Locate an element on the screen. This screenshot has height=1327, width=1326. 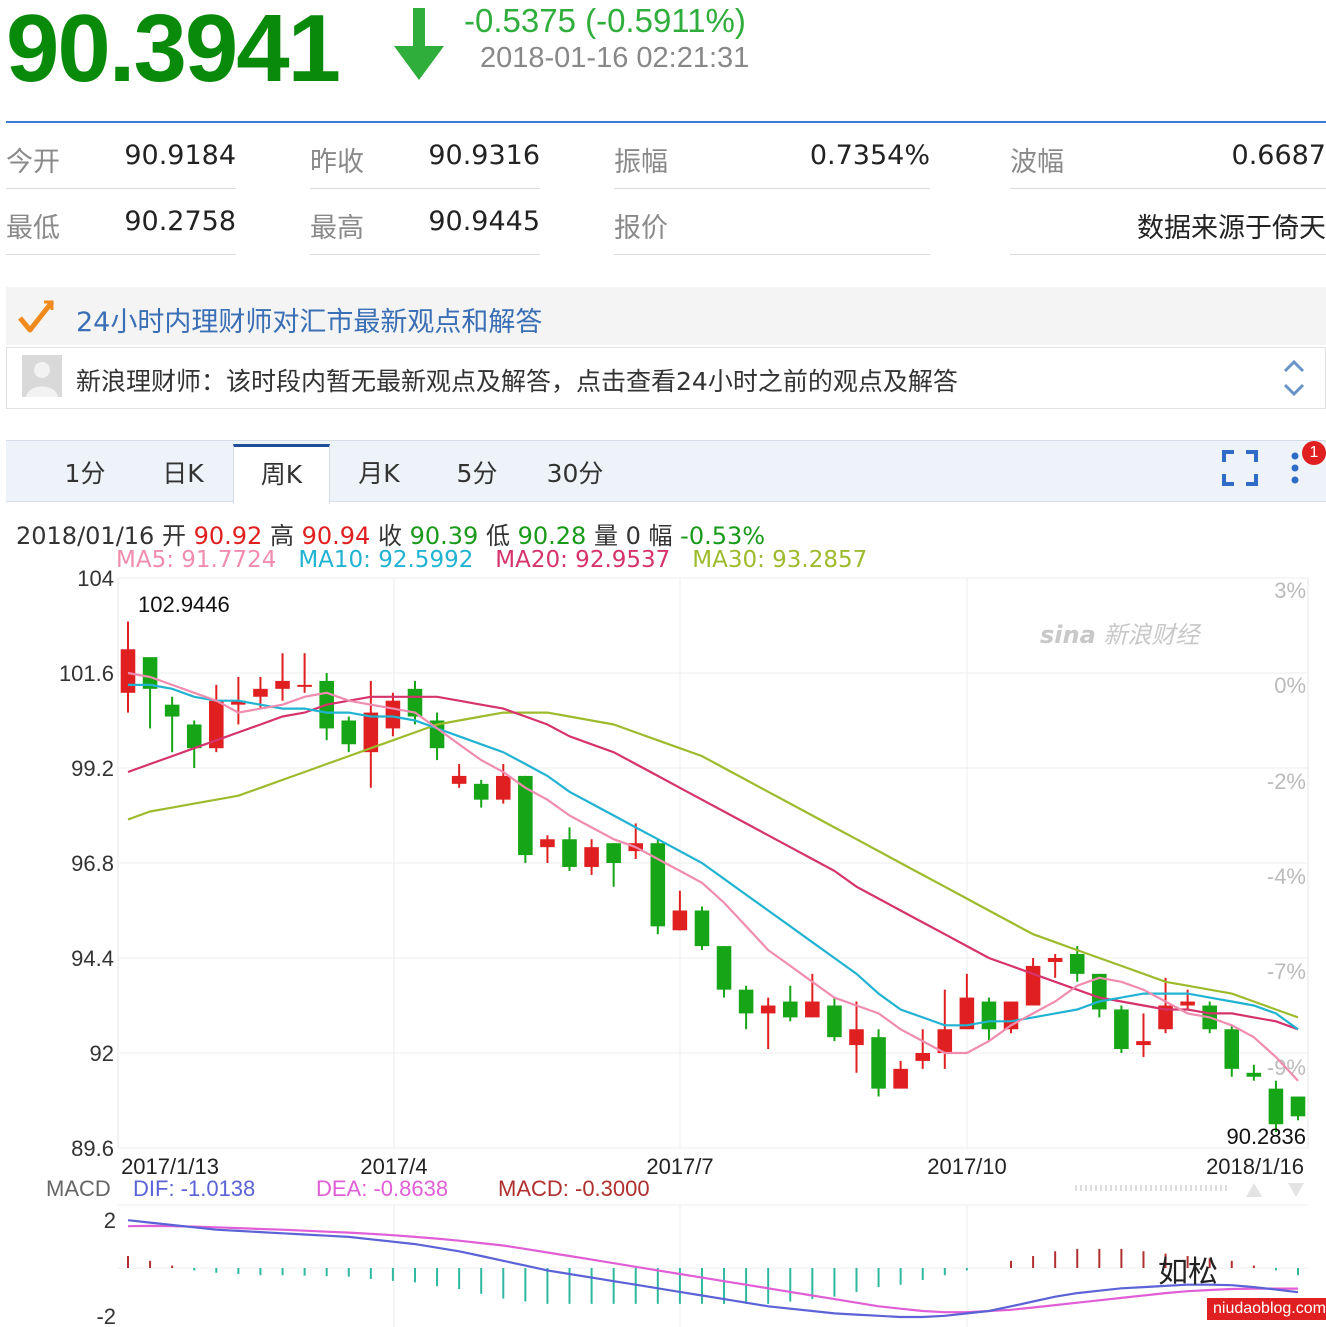
user-placeholder-icon is located at coordinates (42, 376).